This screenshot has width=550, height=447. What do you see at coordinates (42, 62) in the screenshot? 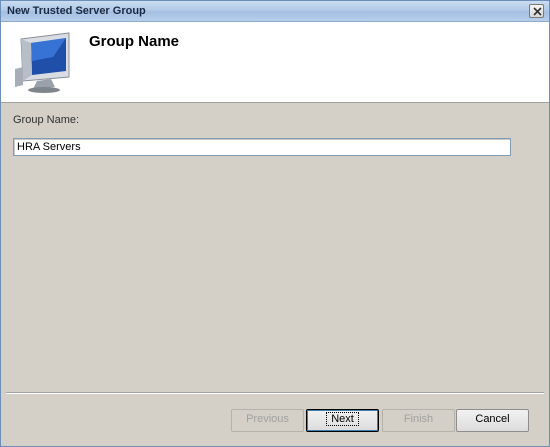
I see `computer-icon` at bounding box center [42, 62].